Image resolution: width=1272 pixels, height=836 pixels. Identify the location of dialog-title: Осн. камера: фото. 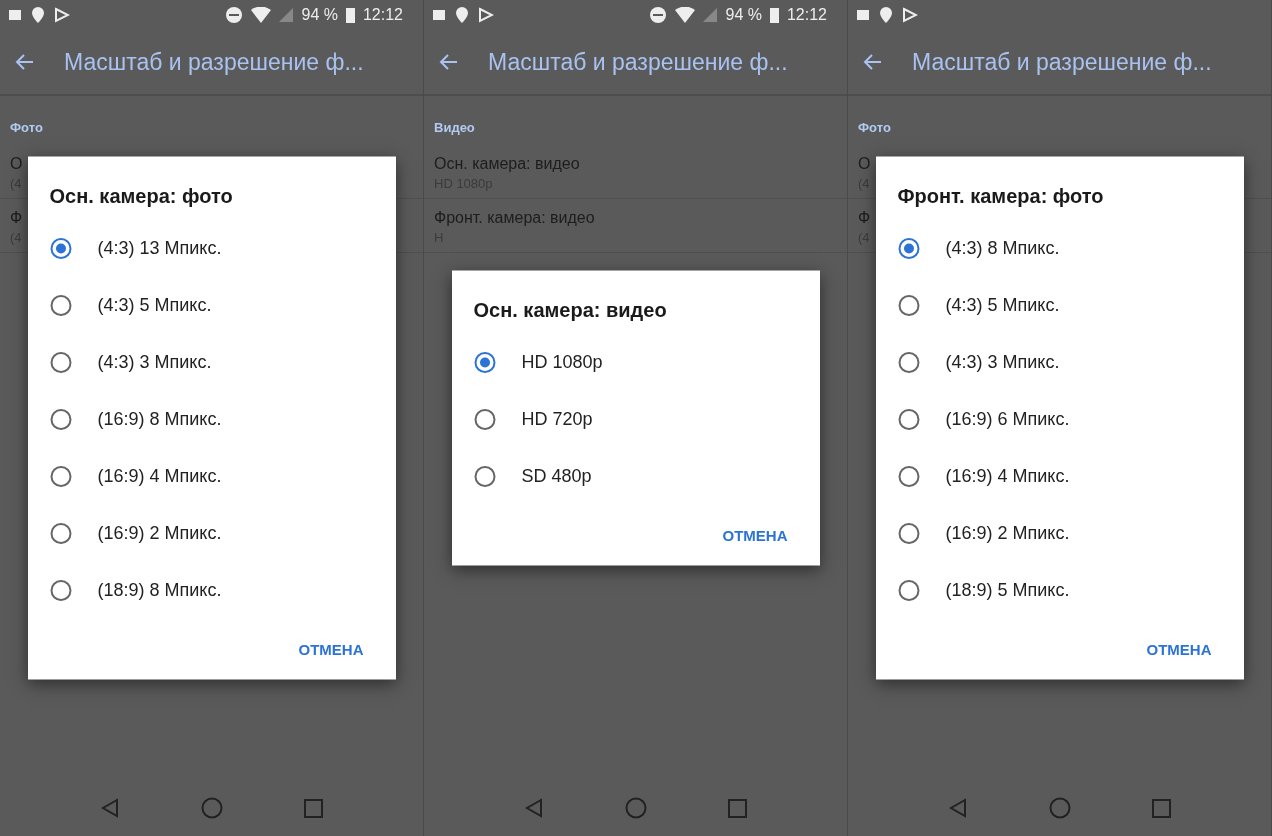
(141, 196).